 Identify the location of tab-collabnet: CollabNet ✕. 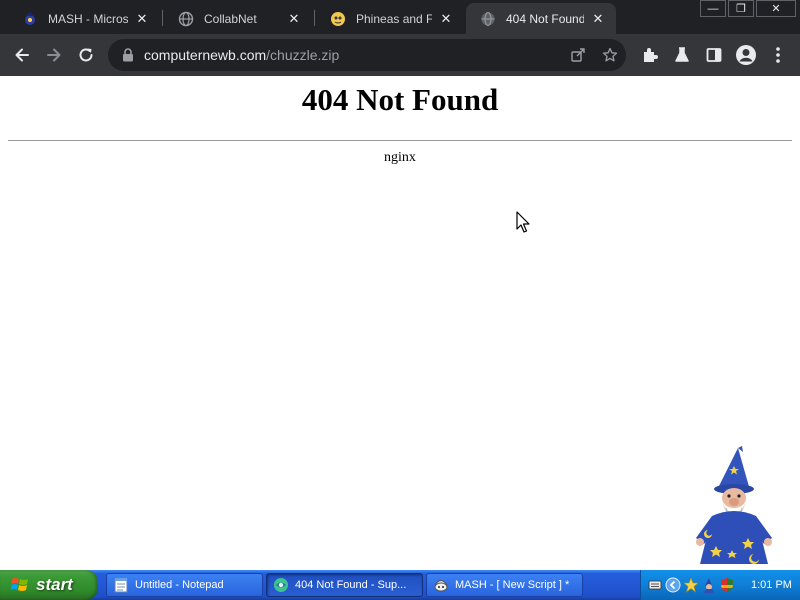
(238, 18).